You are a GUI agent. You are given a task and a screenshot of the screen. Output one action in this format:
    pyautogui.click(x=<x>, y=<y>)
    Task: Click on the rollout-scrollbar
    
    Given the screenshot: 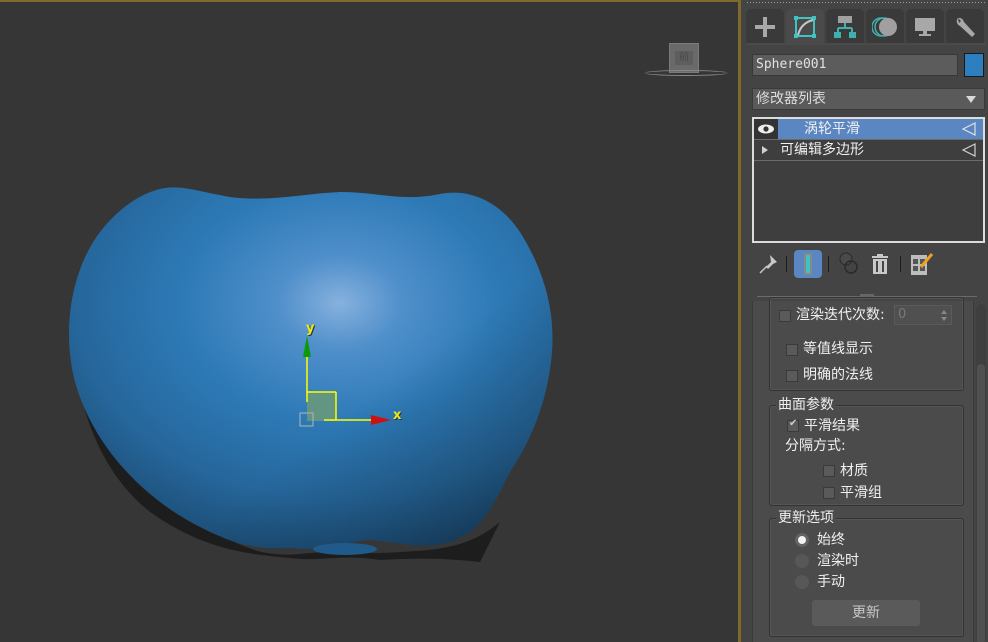 What is the action you would take?
    pyautogui.click(x=981, y=473)
    